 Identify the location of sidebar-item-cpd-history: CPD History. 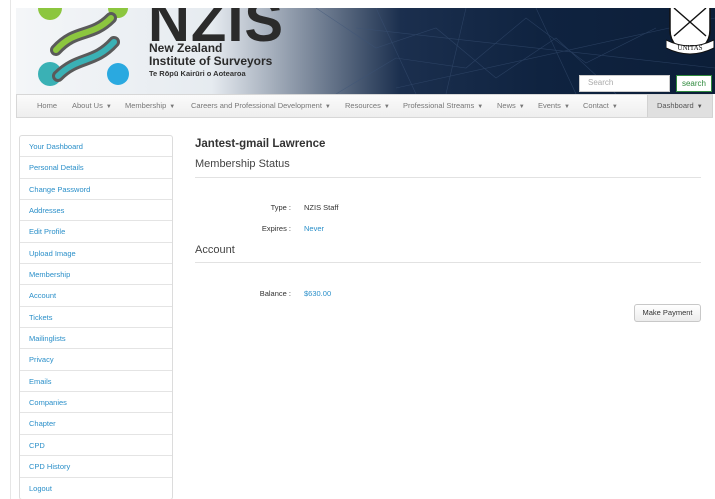
(96, 467).